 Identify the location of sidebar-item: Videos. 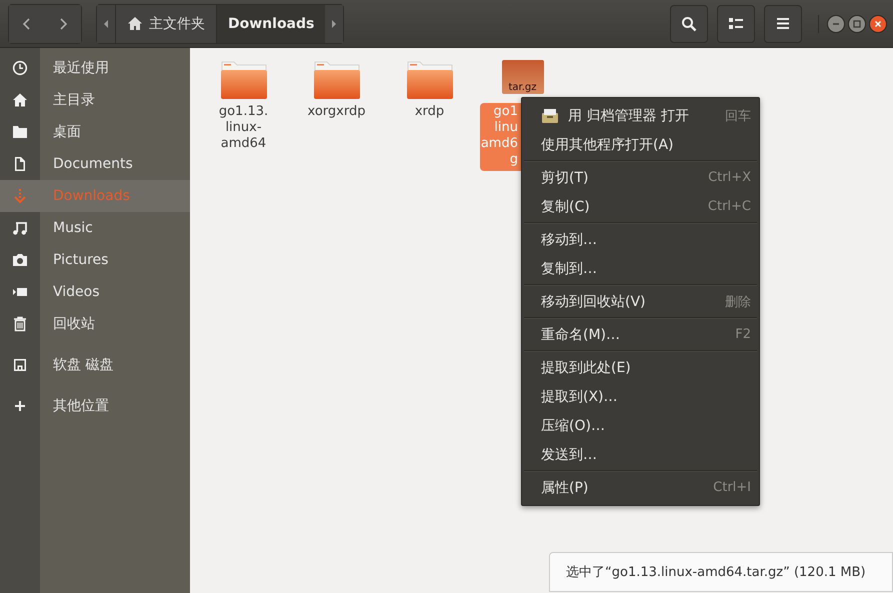
(95, 292).